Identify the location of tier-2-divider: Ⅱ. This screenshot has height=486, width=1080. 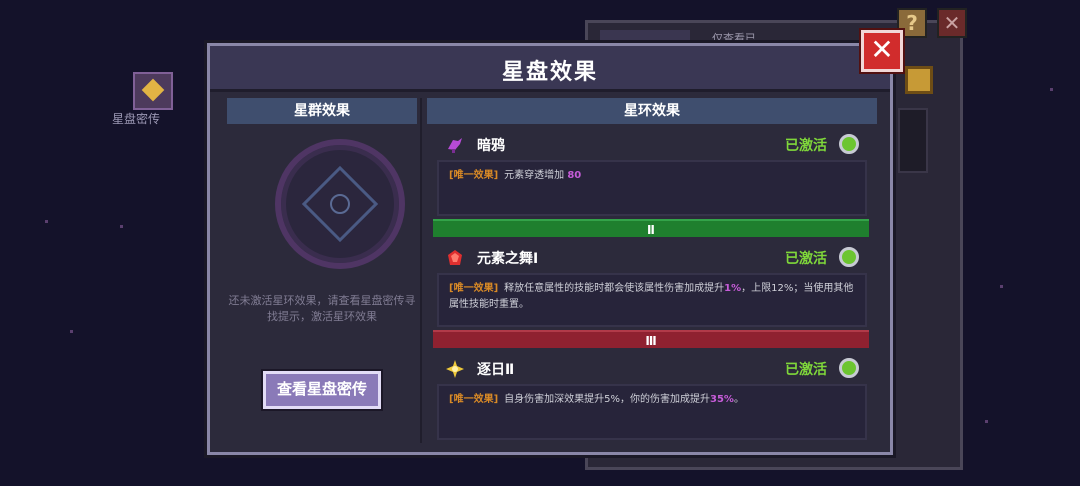
(651, 228).